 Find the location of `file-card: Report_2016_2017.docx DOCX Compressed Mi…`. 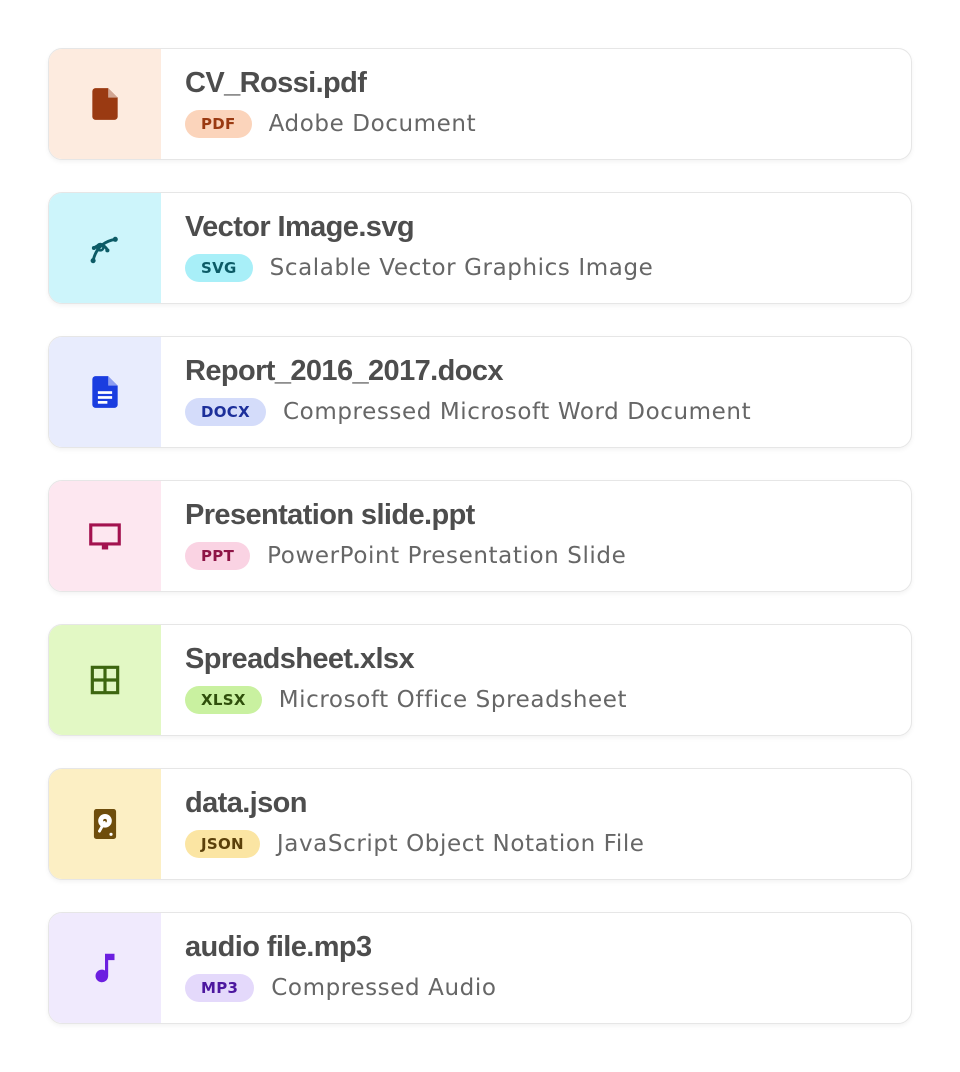

file-card: Report_2016_2017.docx DOCX Compressed Mi… is located at coordinates (480, 392).